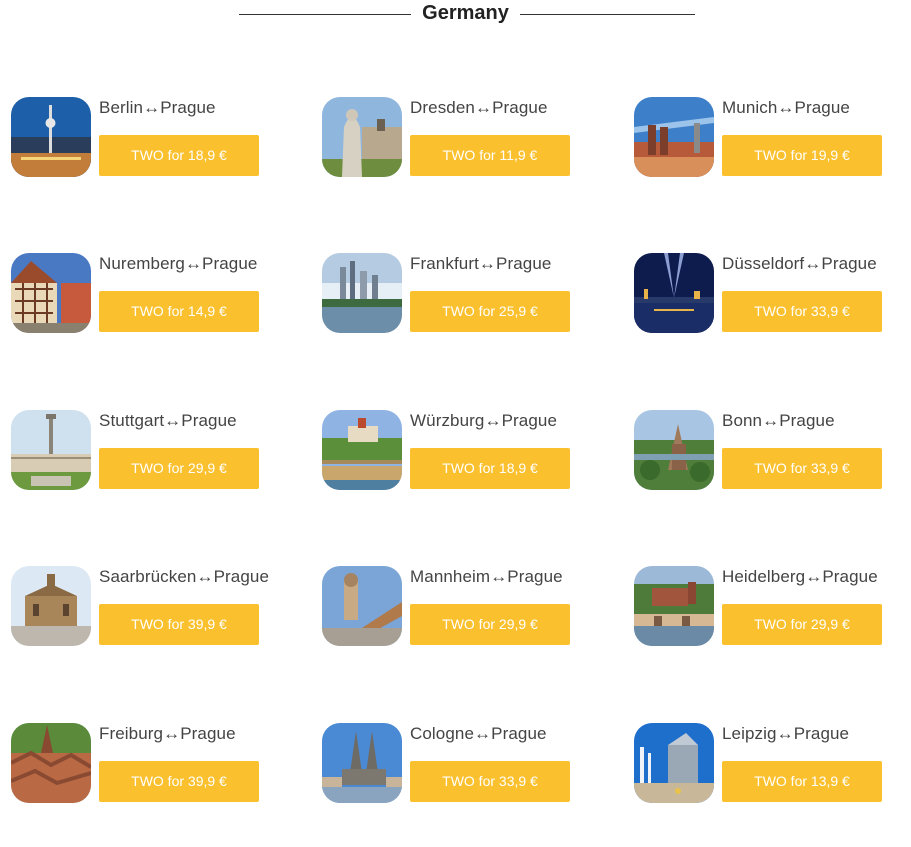  I want to click on saarbrucken-church-photo, so click(51, 606).